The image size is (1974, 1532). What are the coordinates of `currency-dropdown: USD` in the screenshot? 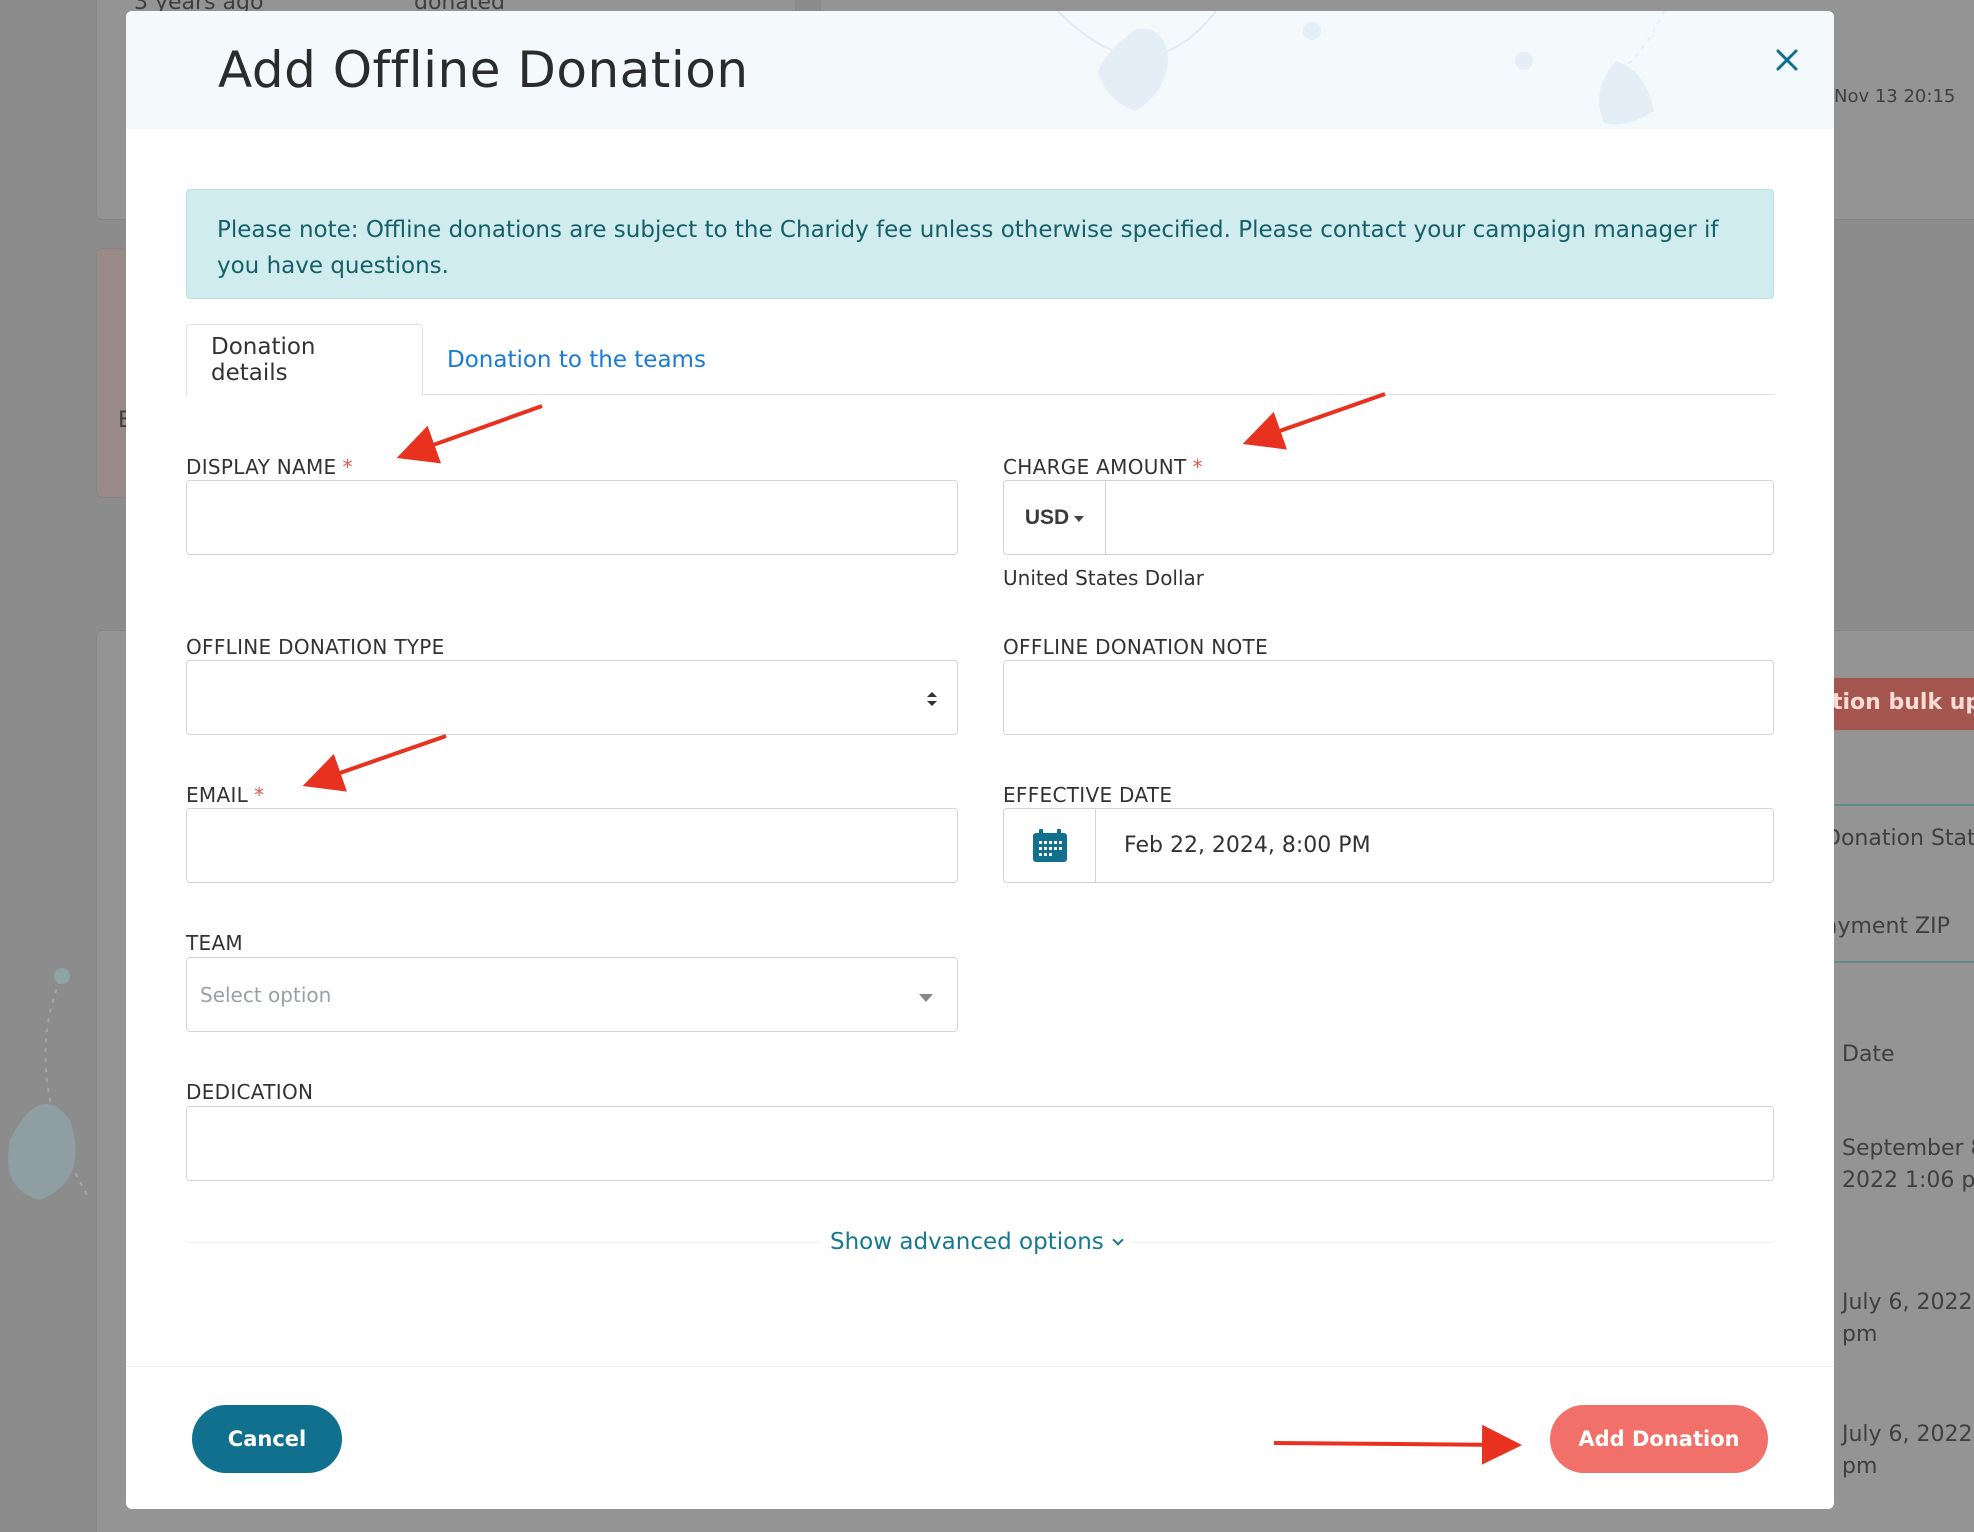 It's located at (1055, 517).